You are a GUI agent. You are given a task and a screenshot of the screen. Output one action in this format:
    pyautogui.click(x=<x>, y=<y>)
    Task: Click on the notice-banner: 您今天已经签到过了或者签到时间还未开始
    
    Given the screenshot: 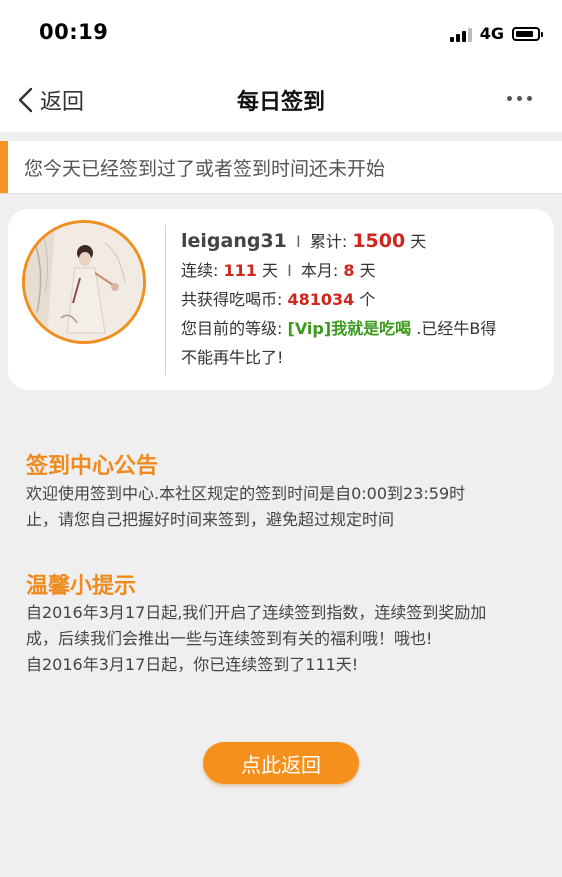 What is the action you would take?
    pyautogui.click(x=281, y=167)
    